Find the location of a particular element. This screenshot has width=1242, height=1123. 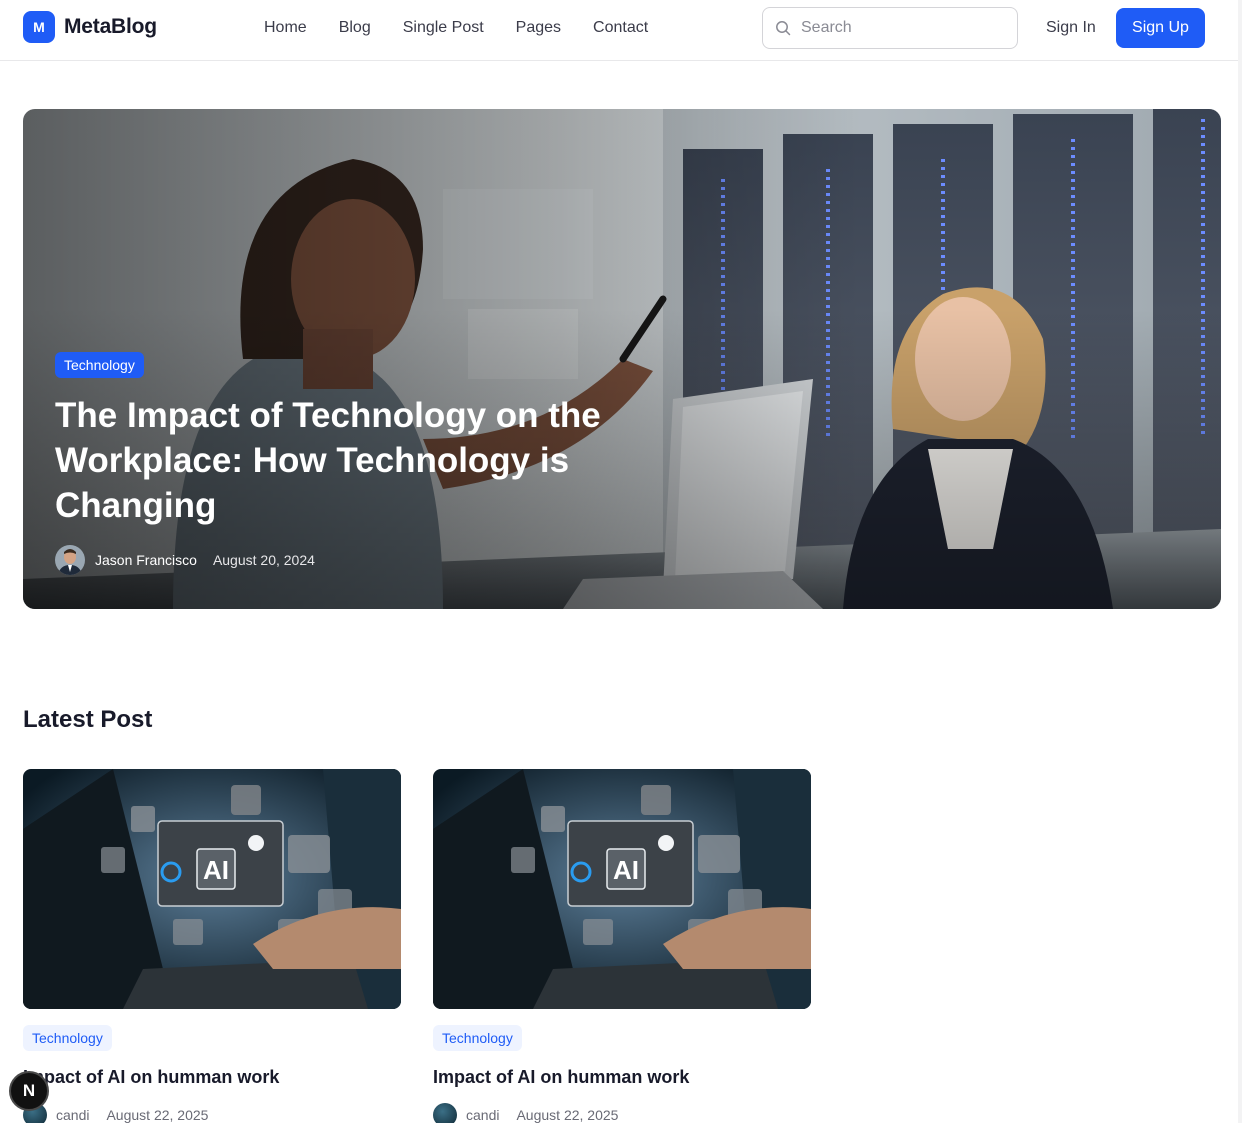

nav-contact: Contact is located at coordinates (620, 28).